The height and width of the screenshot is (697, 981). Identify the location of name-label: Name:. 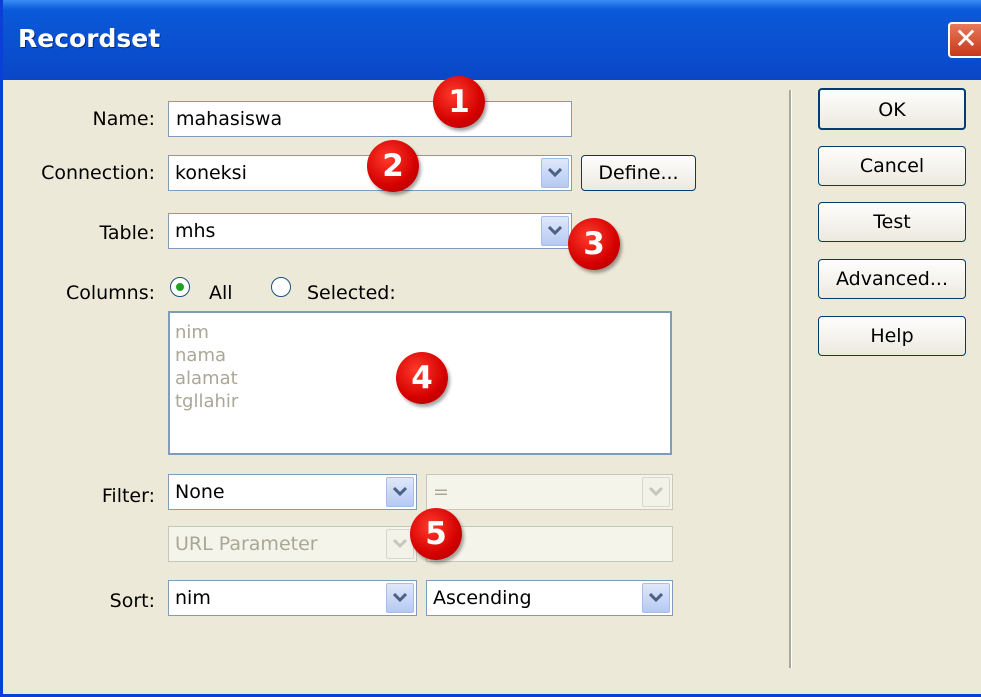
(123, 119).